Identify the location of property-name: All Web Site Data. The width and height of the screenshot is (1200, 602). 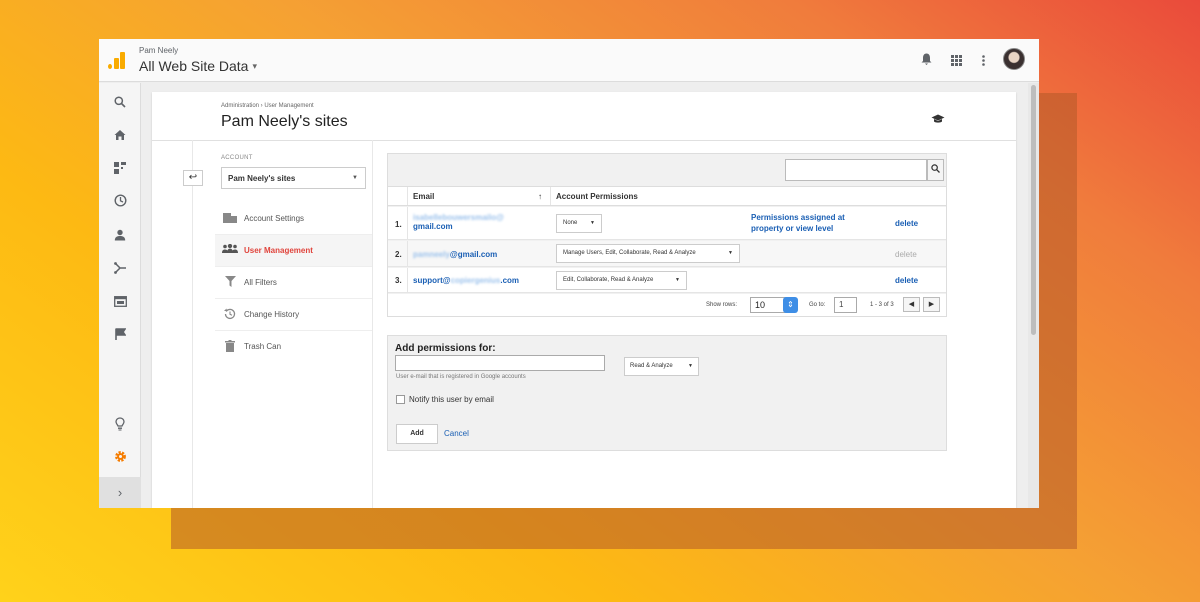
(194, 66).